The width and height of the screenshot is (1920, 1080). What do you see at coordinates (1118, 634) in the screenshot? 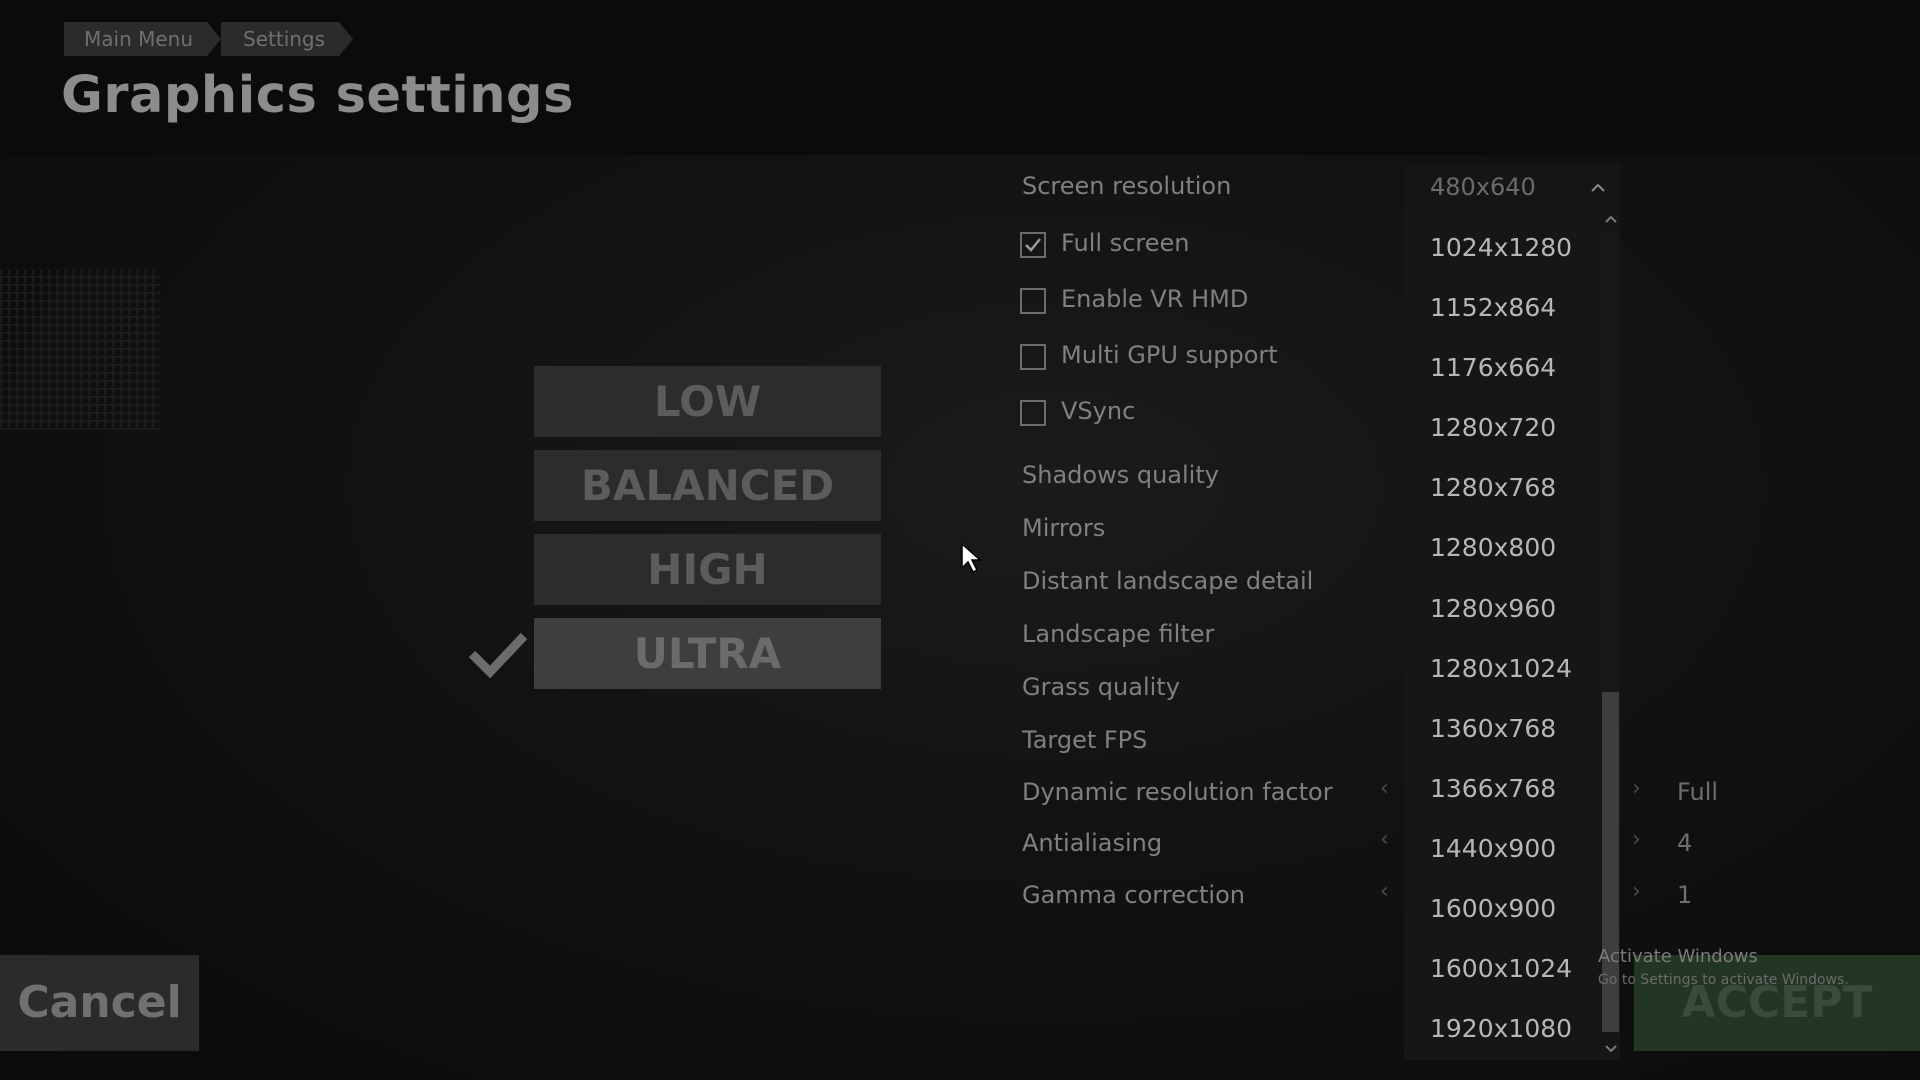
I see `landscape-filter-label: Landscape filter` at bounding box center [1118, 634].